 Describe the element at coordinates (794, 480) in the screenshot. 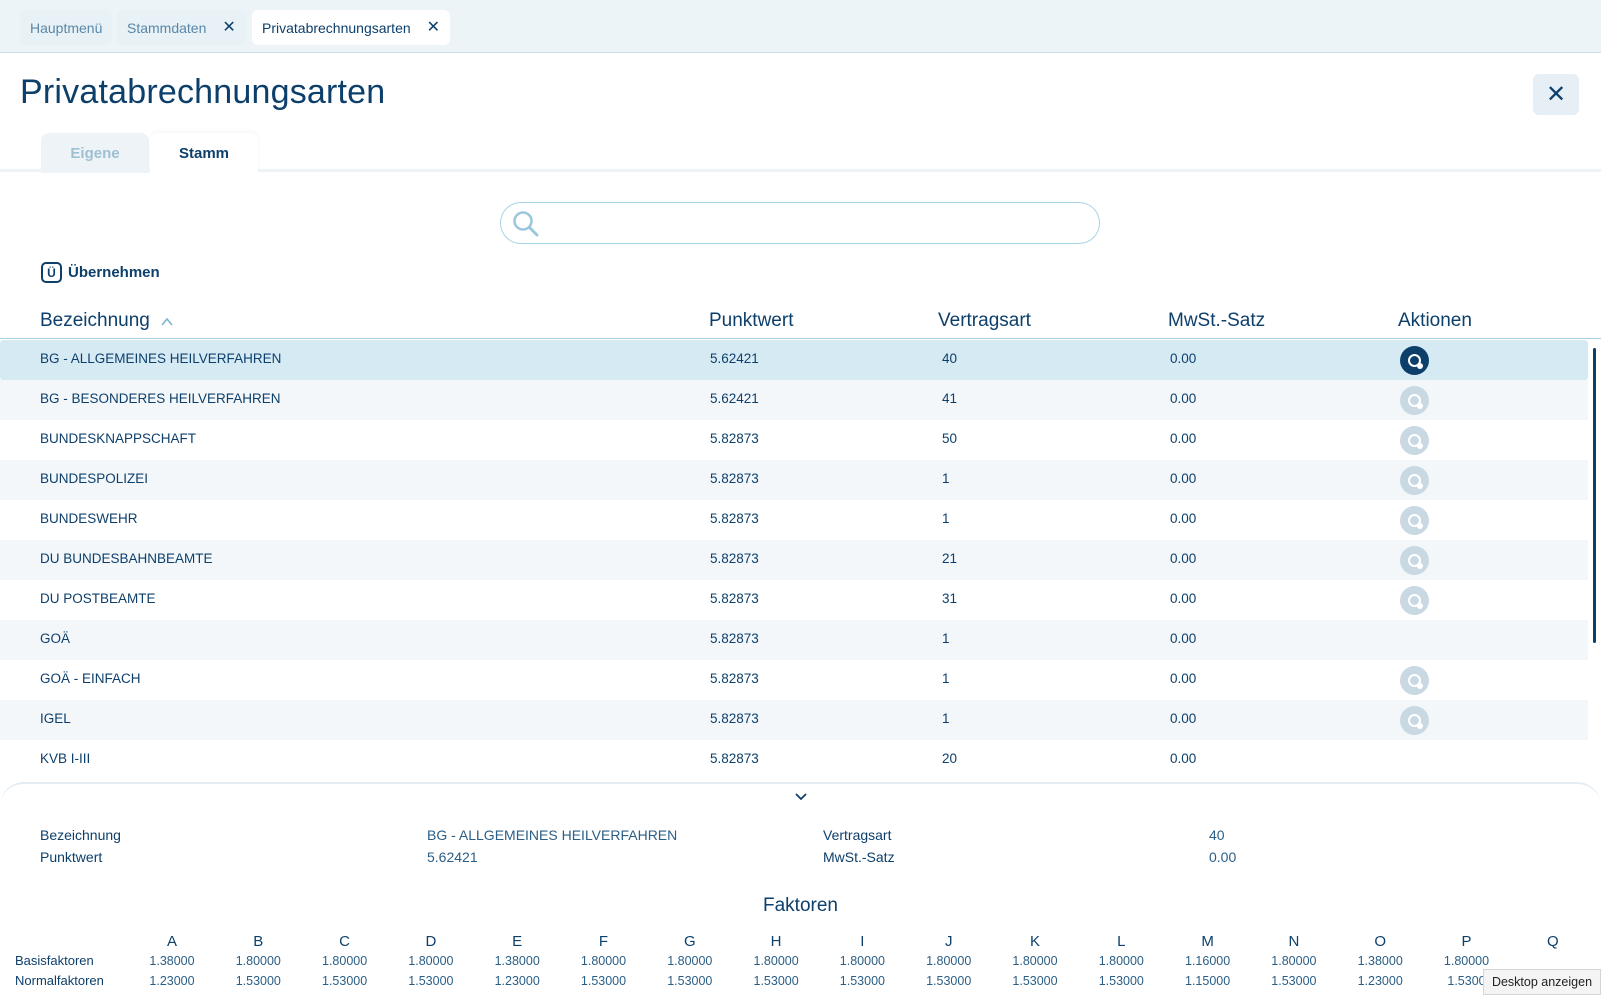

I see `table-row: BUNDESPOLIZEI 5.82873 1 0.00` at that location.